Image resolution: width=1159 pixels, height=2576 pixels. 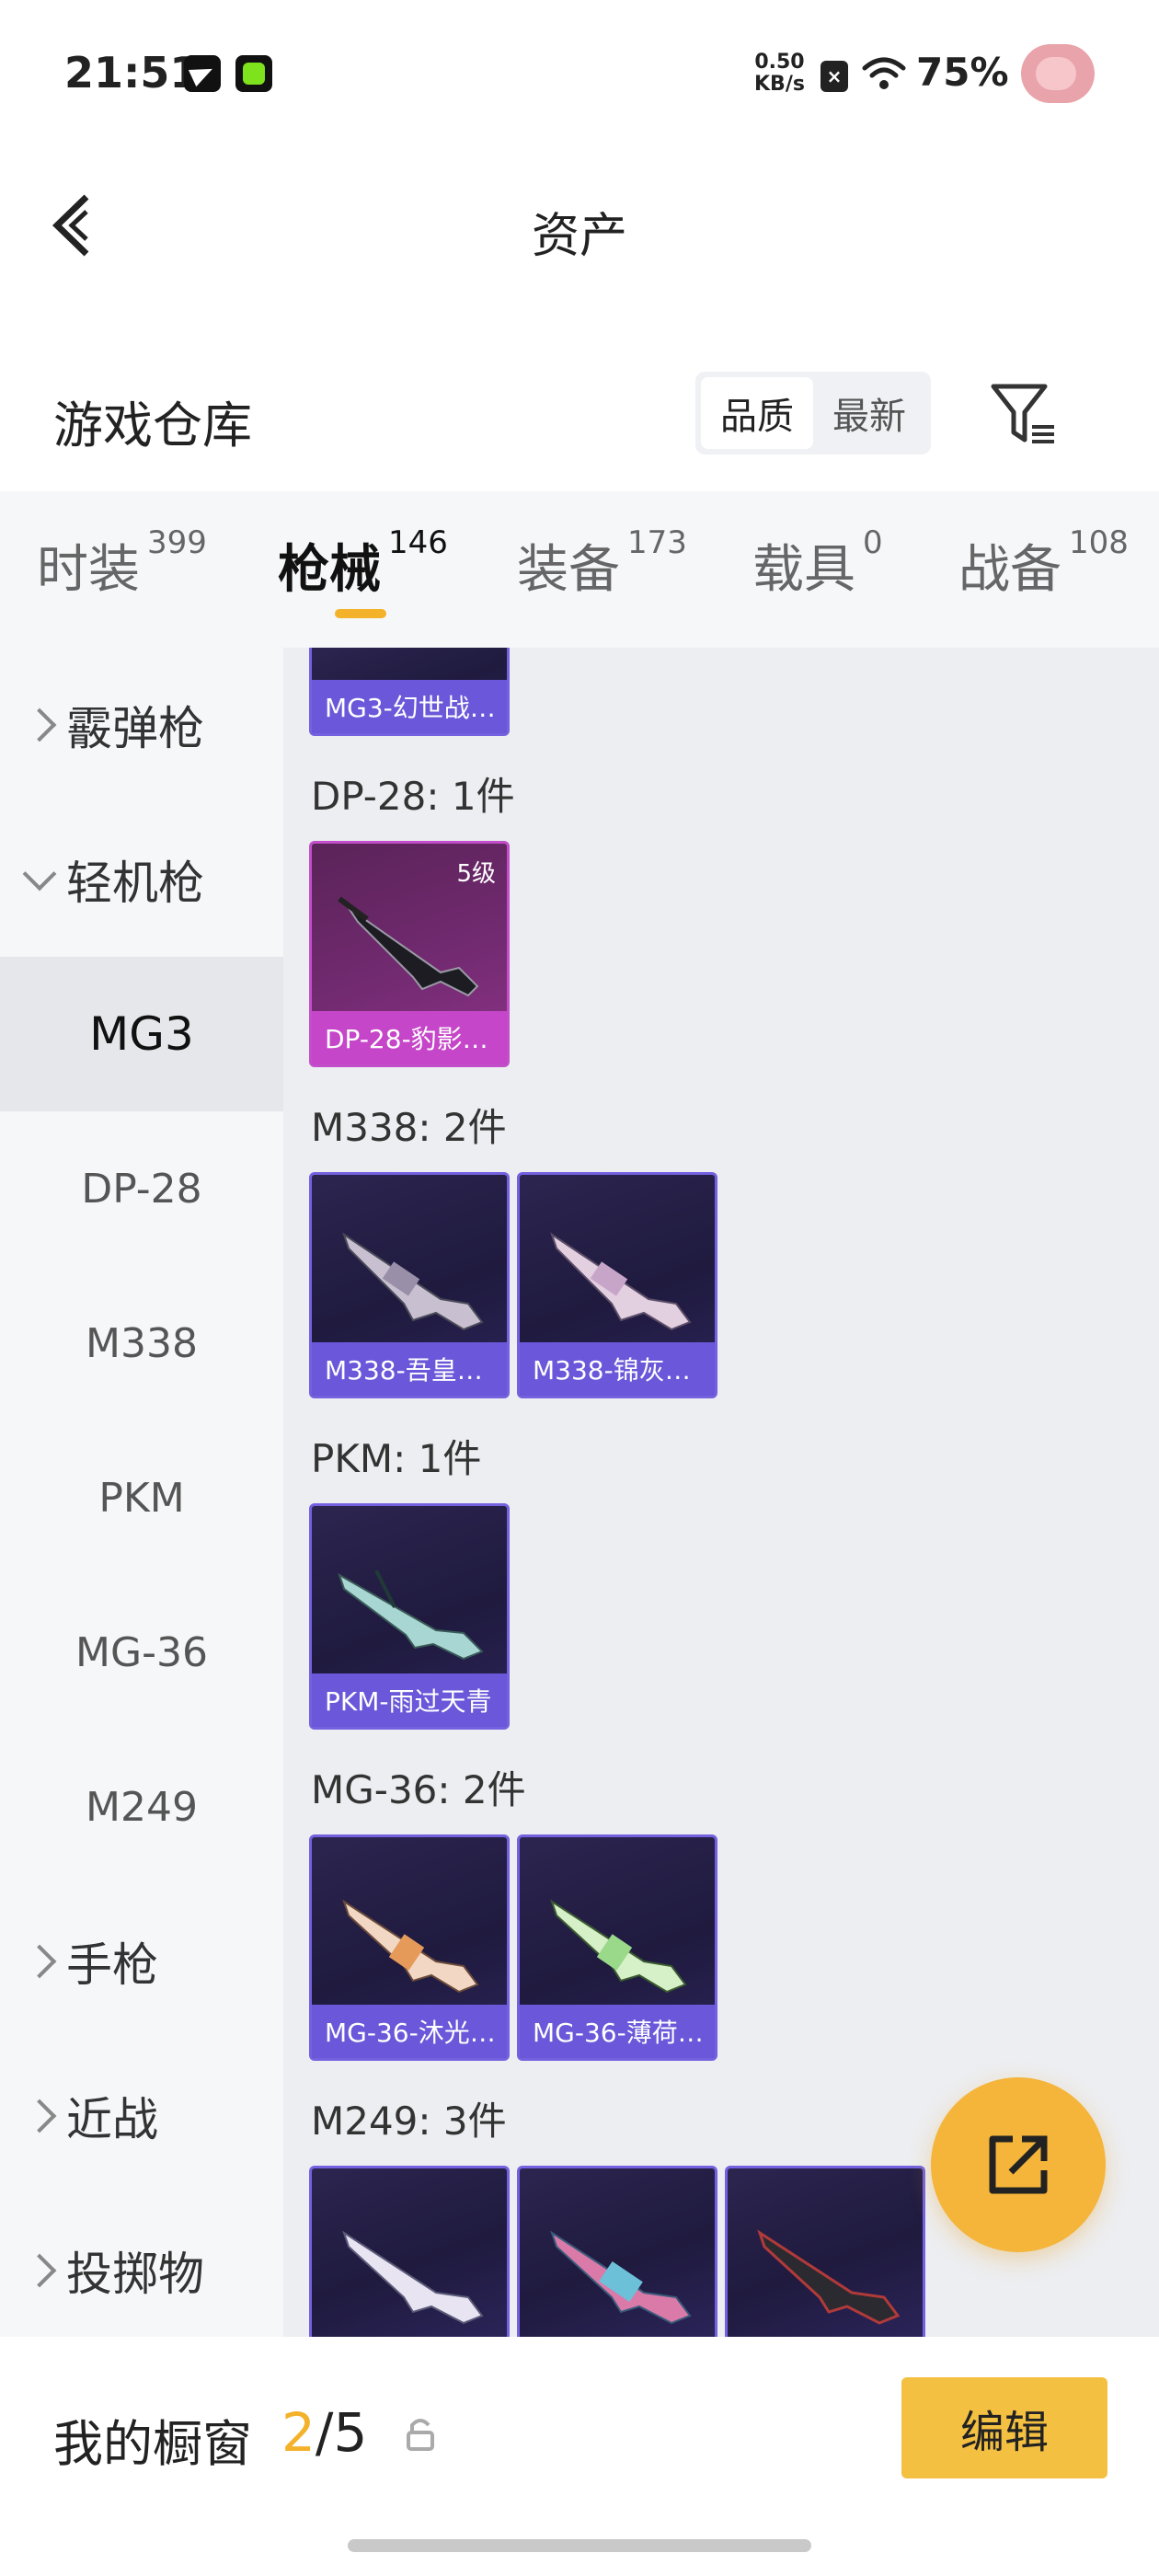 What do you see at coordinates (202, 73) in the screenshot?
I see `telegram-icon` at bounding box center [202, 73].